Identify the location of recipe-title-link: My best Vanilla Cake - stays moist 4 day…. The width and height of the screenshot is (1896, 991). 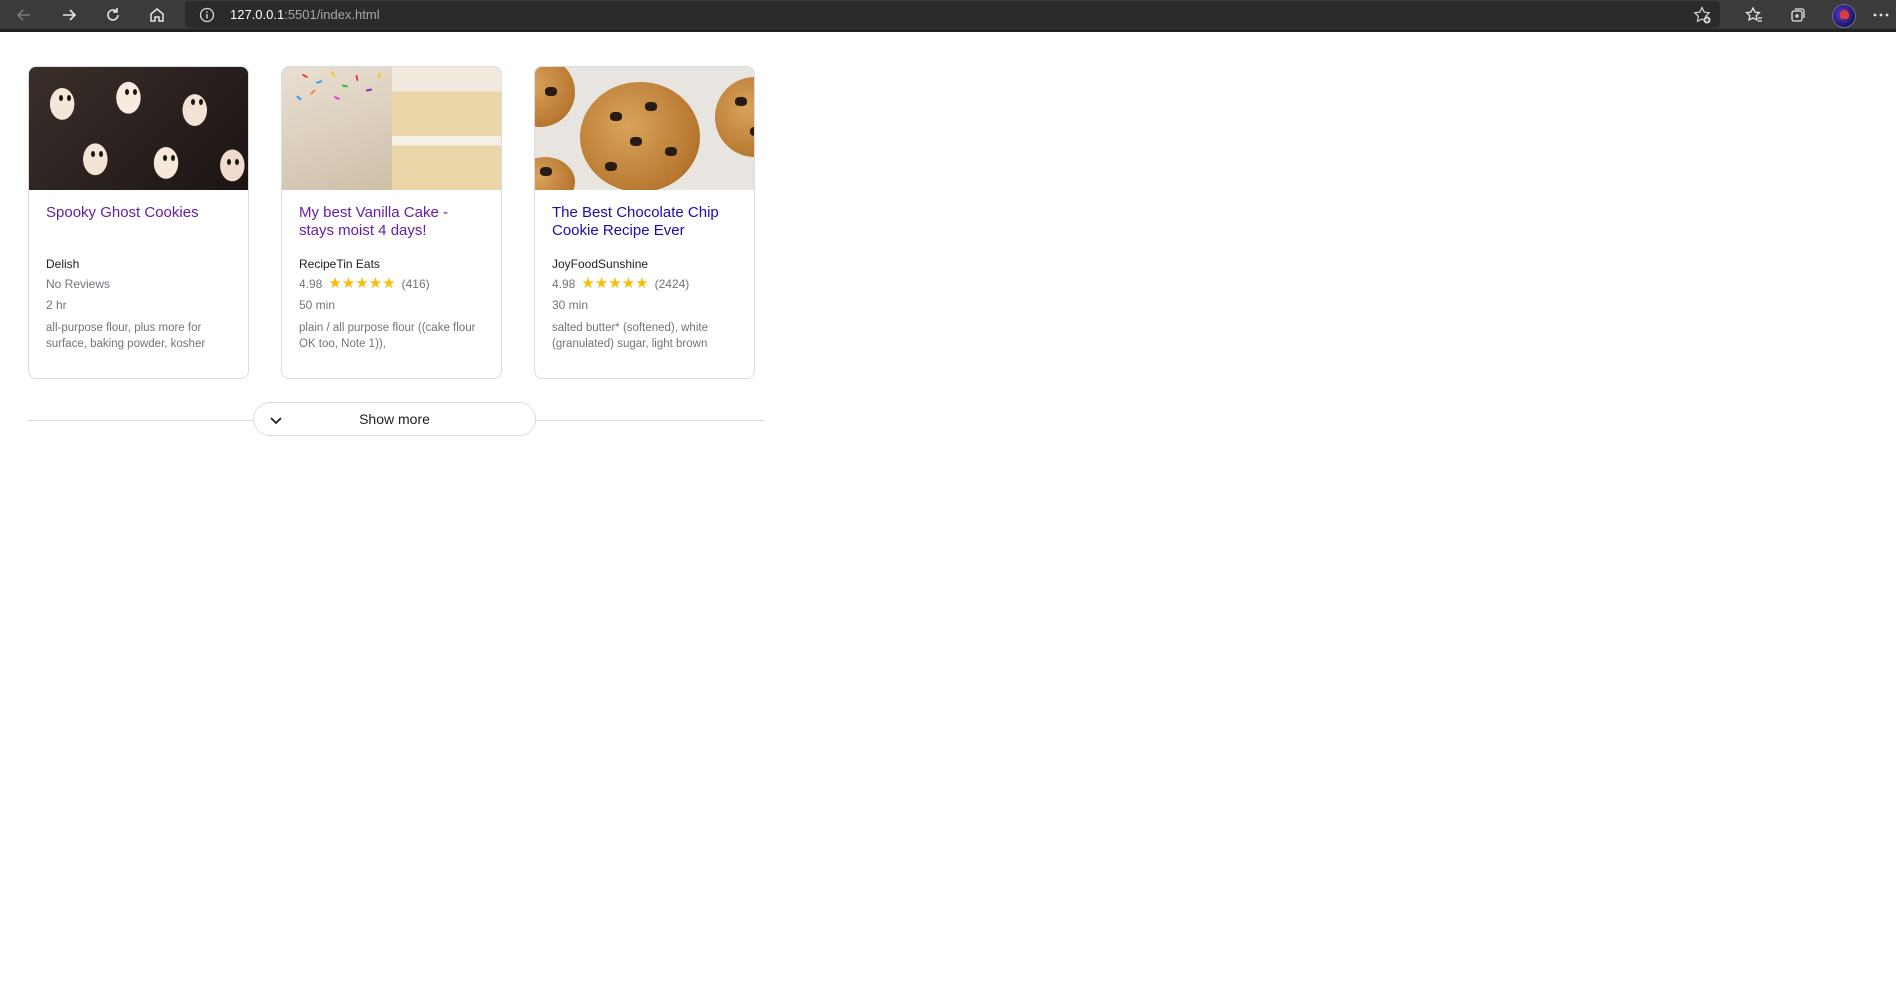
(391, 224).